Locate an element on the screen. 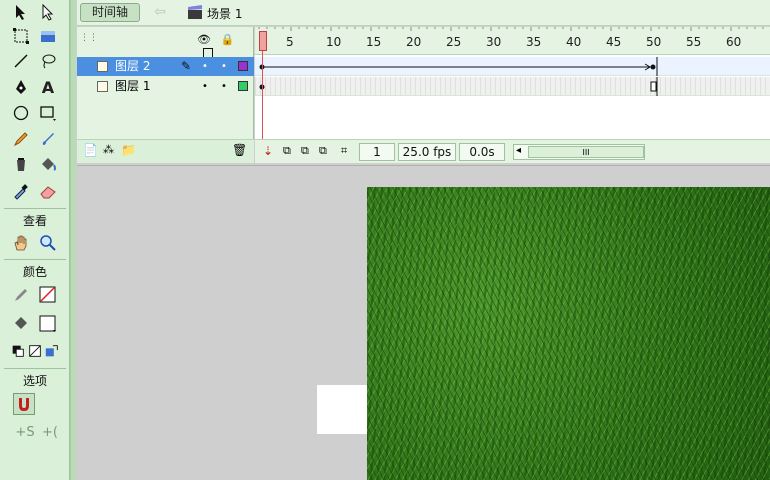 The height and width of the screenshot is (480, 770). paint-bucket-tool-icon is located at coordinates (48, 165).